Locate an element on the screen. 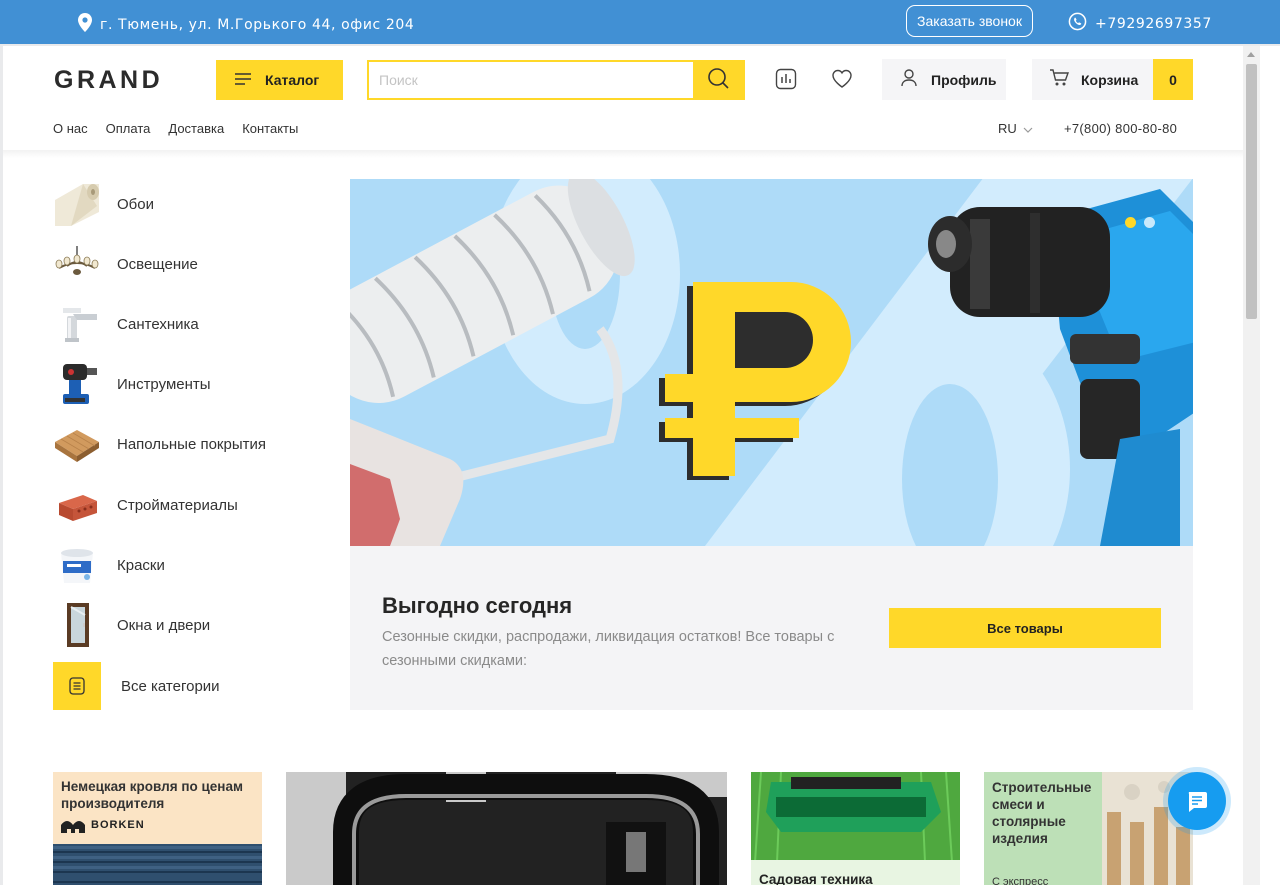  borken-logo: BORKEN is located at coordinates (103, 825).